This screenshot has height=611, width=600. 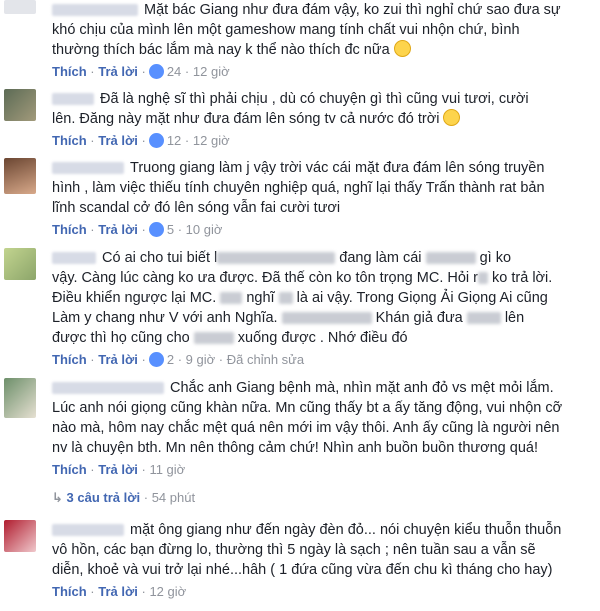 I want to click on comment-actions: Thích · Trả lời · 12 · 12 giờ, so click(x=141, y=140).